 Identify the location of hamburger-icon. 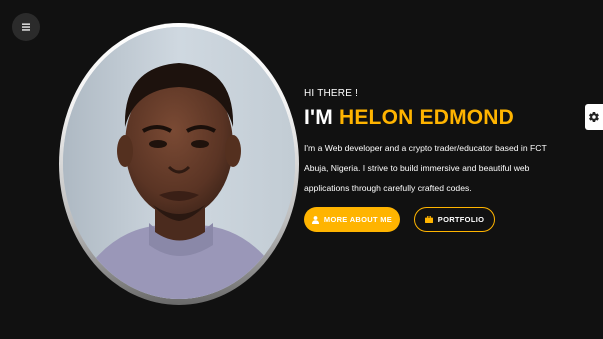
(26, 27).